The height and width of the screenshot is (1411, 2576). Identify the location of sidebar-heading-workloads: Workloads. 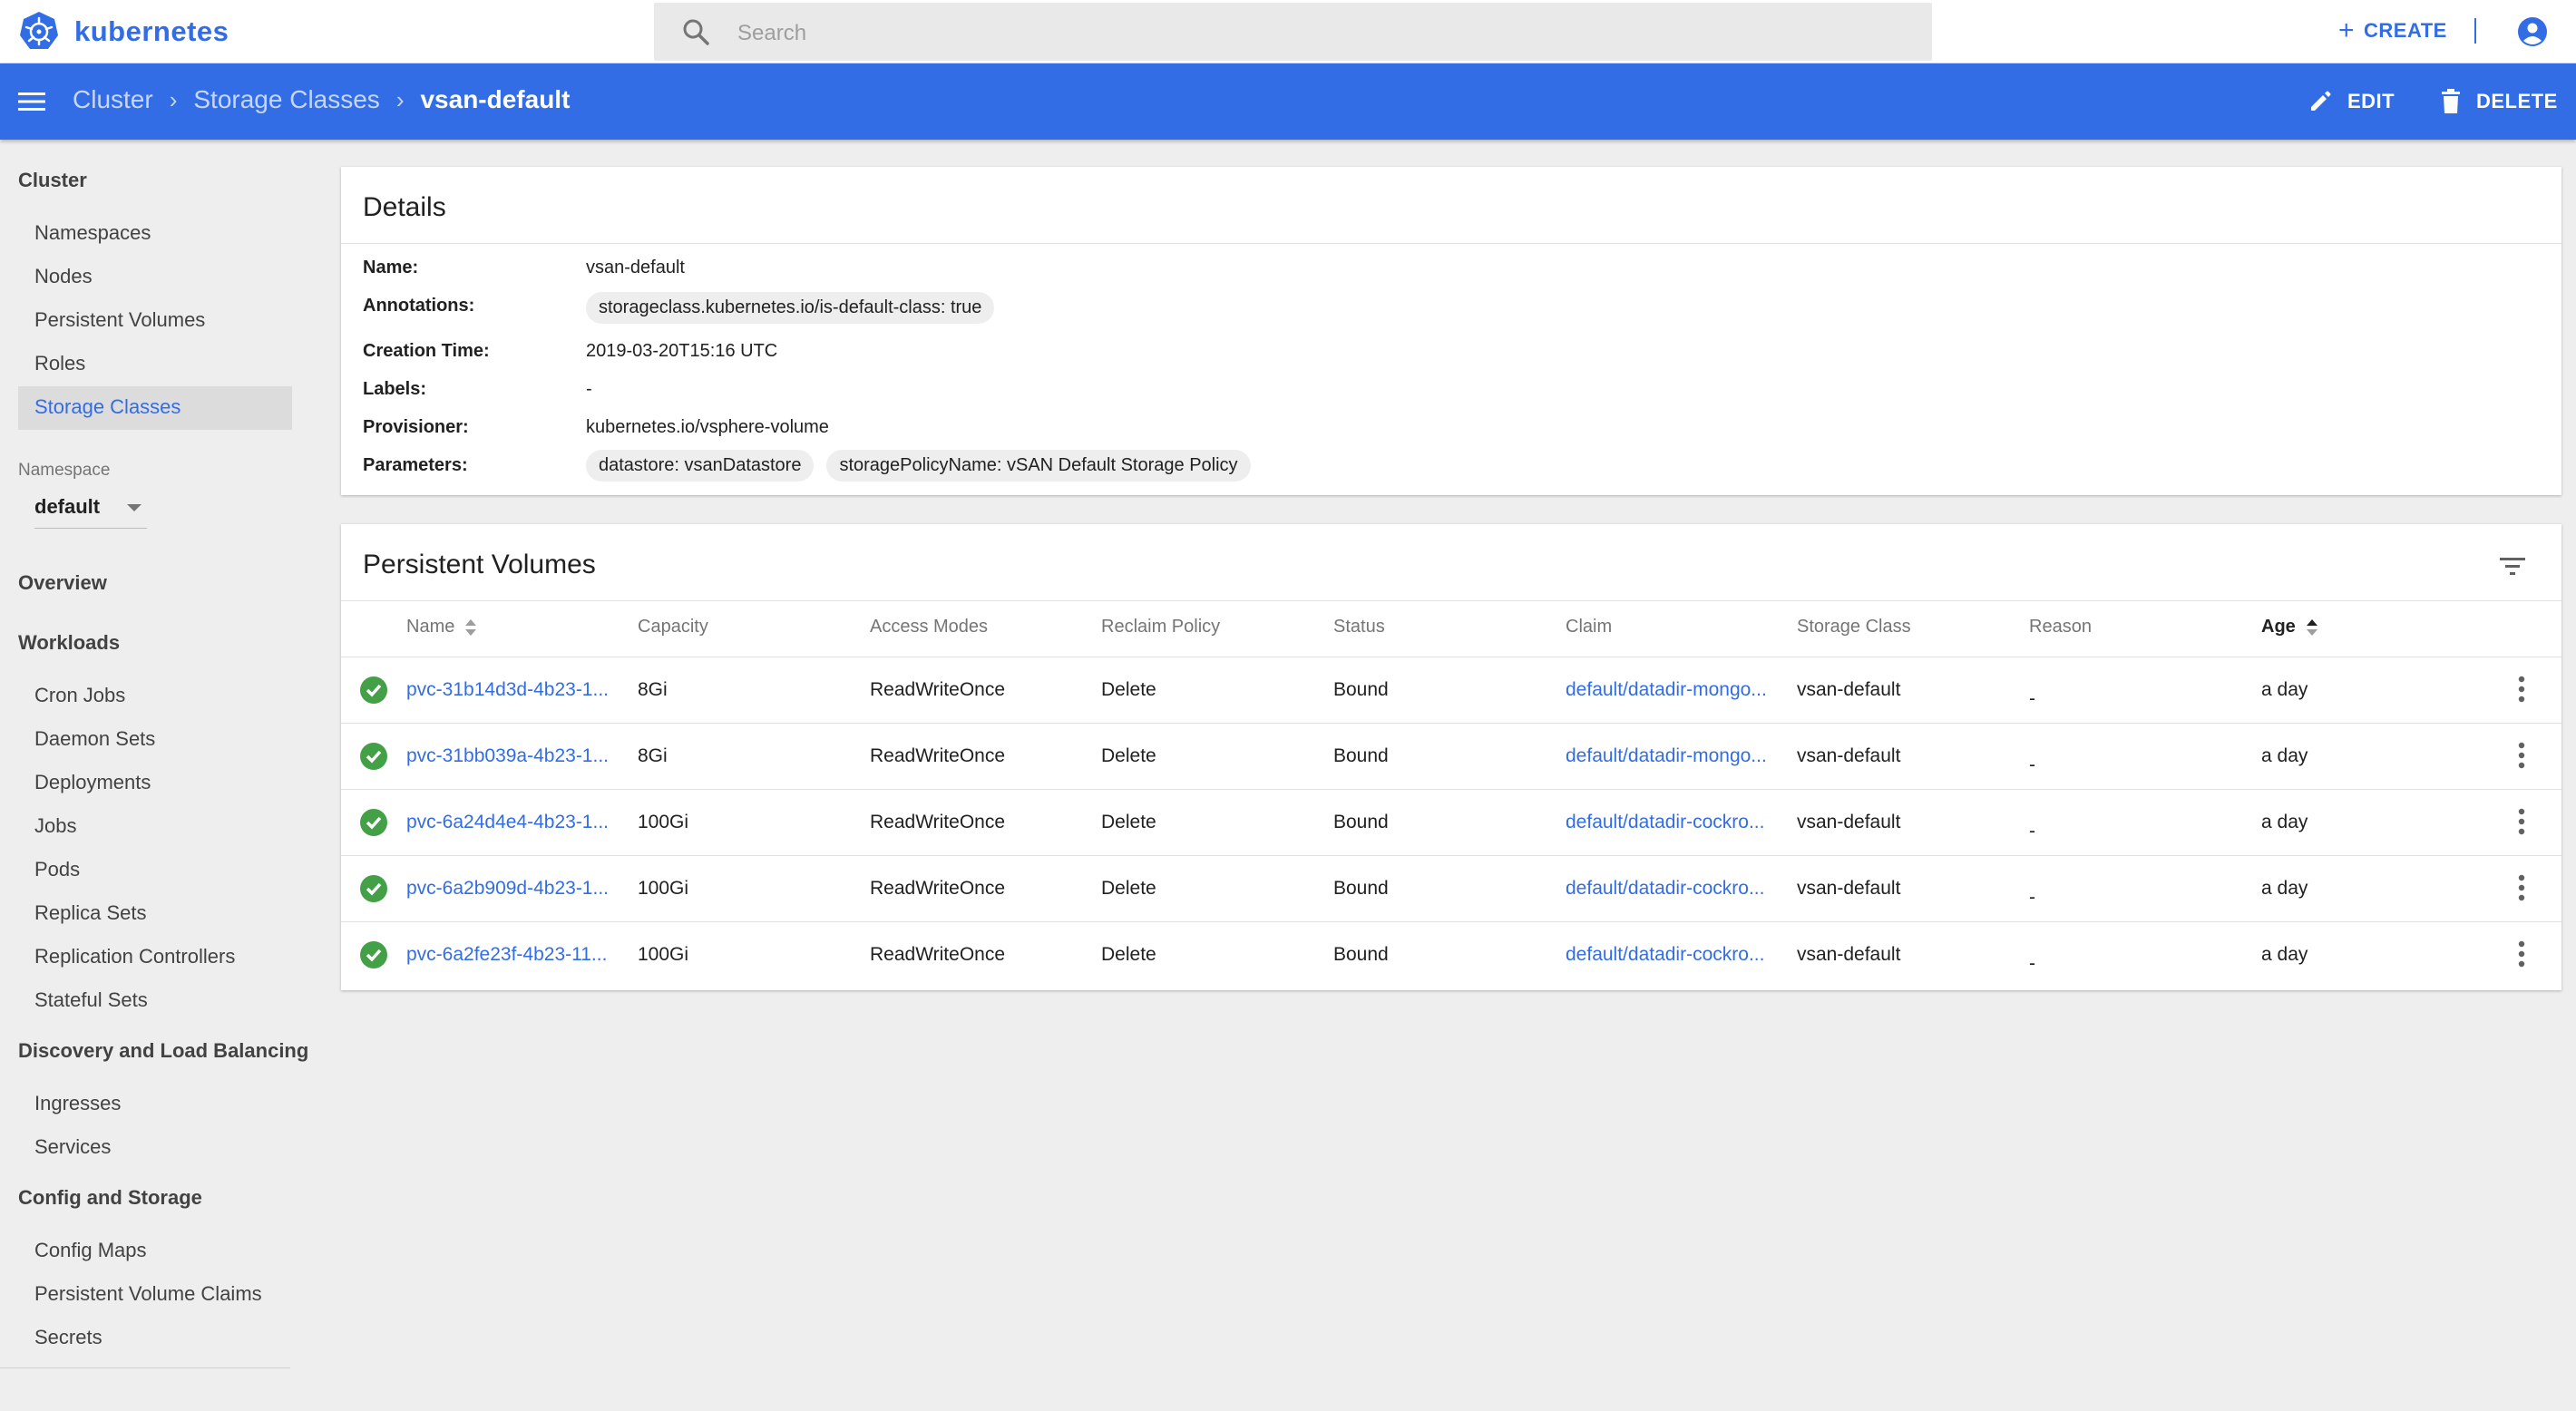
(69, 643).